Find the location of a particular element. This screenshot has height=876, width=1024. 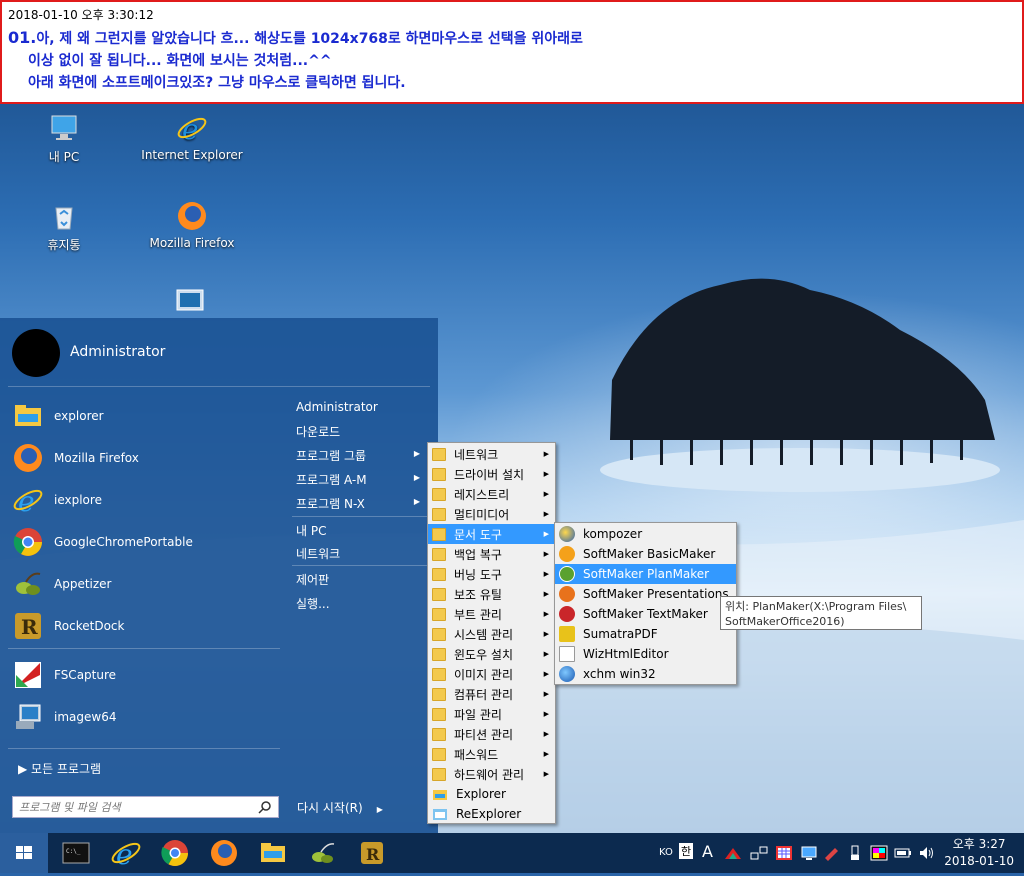

grid-icon is located at coordinates (784, 853).